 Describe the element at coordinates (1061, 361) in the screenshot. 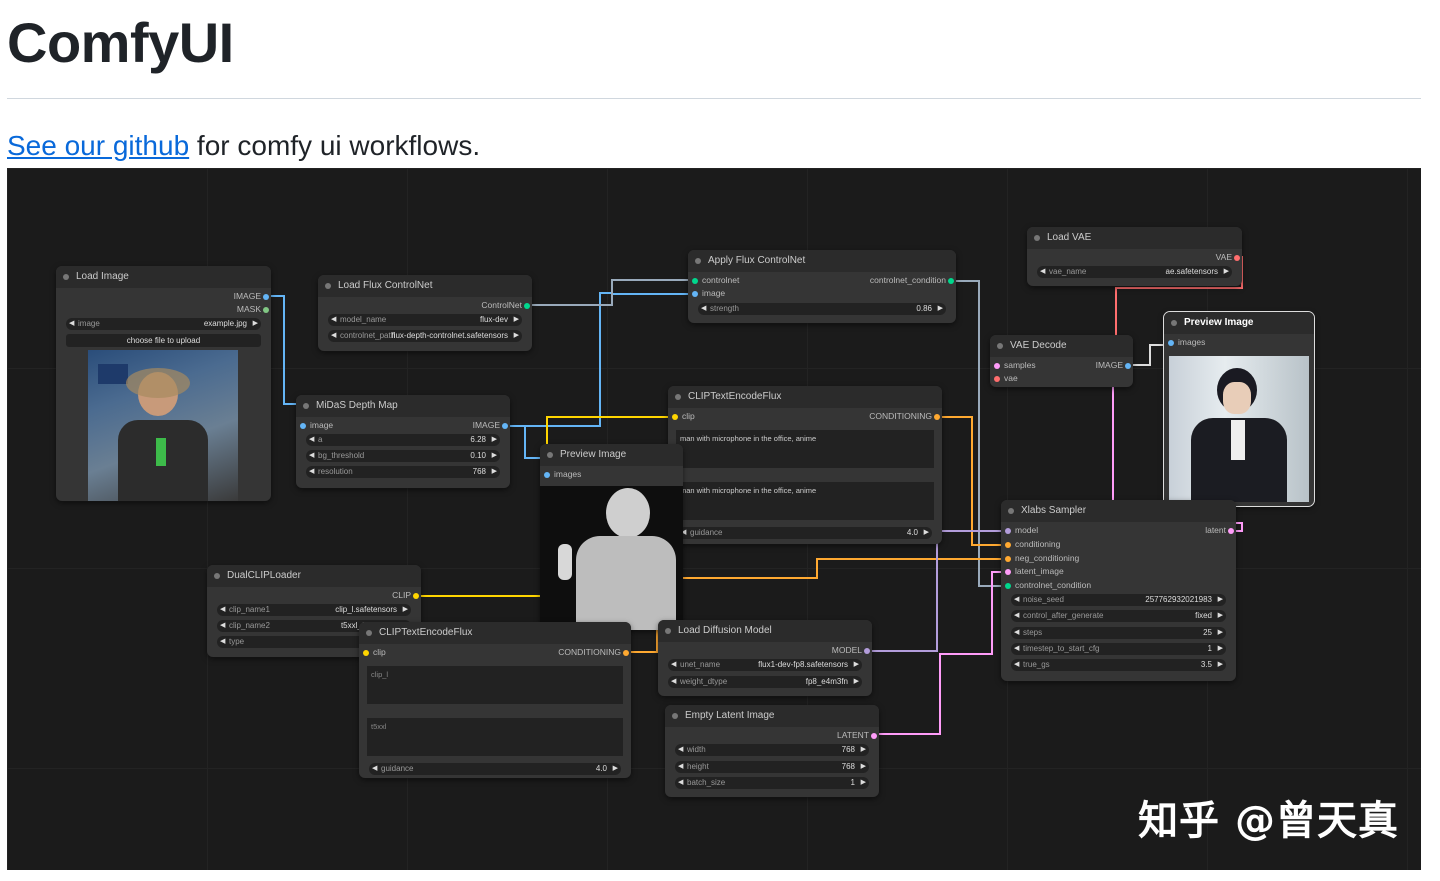

I see `node-vae-decode: VAE Decode samples vae IMAGE` at that location.